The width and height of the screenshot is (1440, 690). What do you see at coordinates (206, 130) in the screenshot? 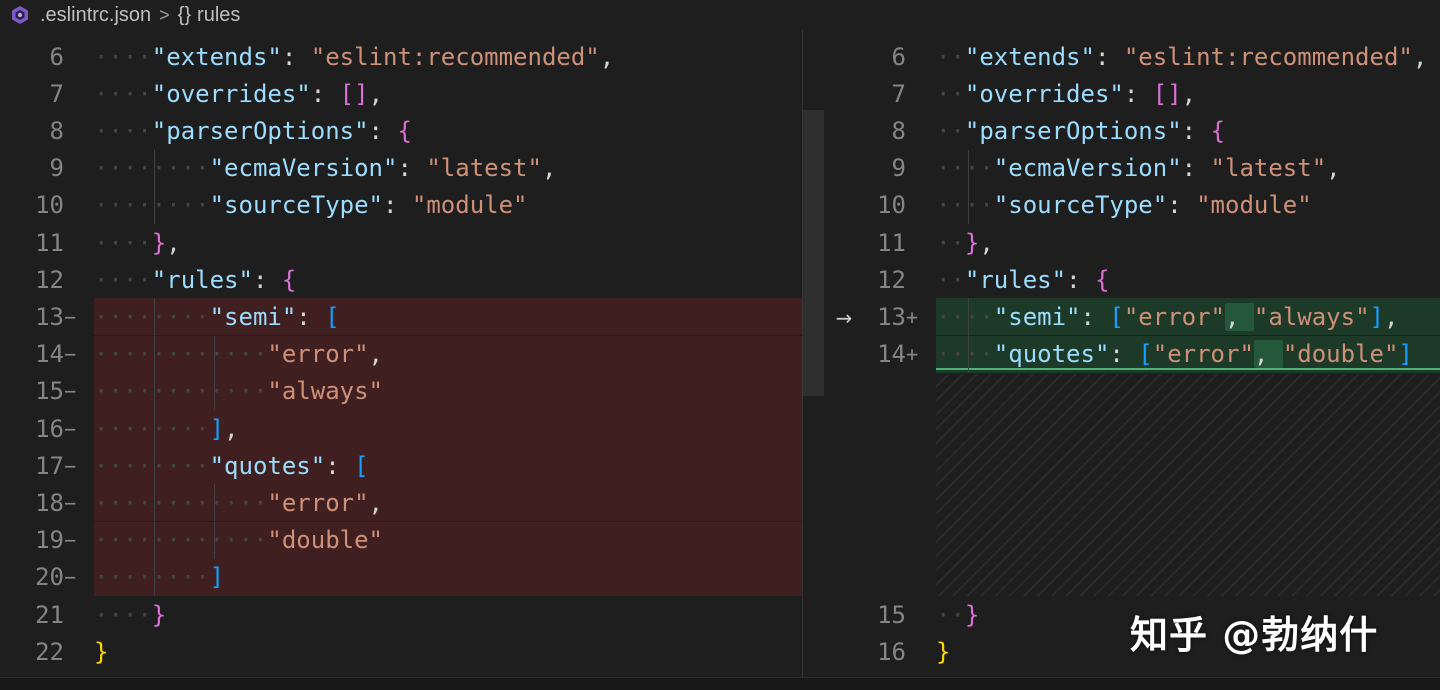
I see `code-line: 8 ····"parserOptions": {` at bounding box center [206, 130].